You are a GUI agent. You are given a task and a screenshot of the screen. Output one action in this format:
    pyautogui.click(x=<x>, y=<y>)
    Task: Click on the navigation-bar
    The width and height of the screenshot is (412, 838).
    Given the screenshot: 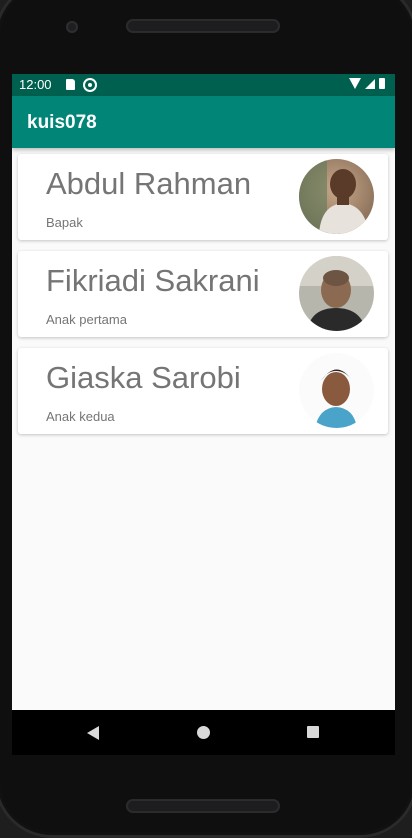 What is the action you would take?
    pyautogui.click(x=203, y=732)
    